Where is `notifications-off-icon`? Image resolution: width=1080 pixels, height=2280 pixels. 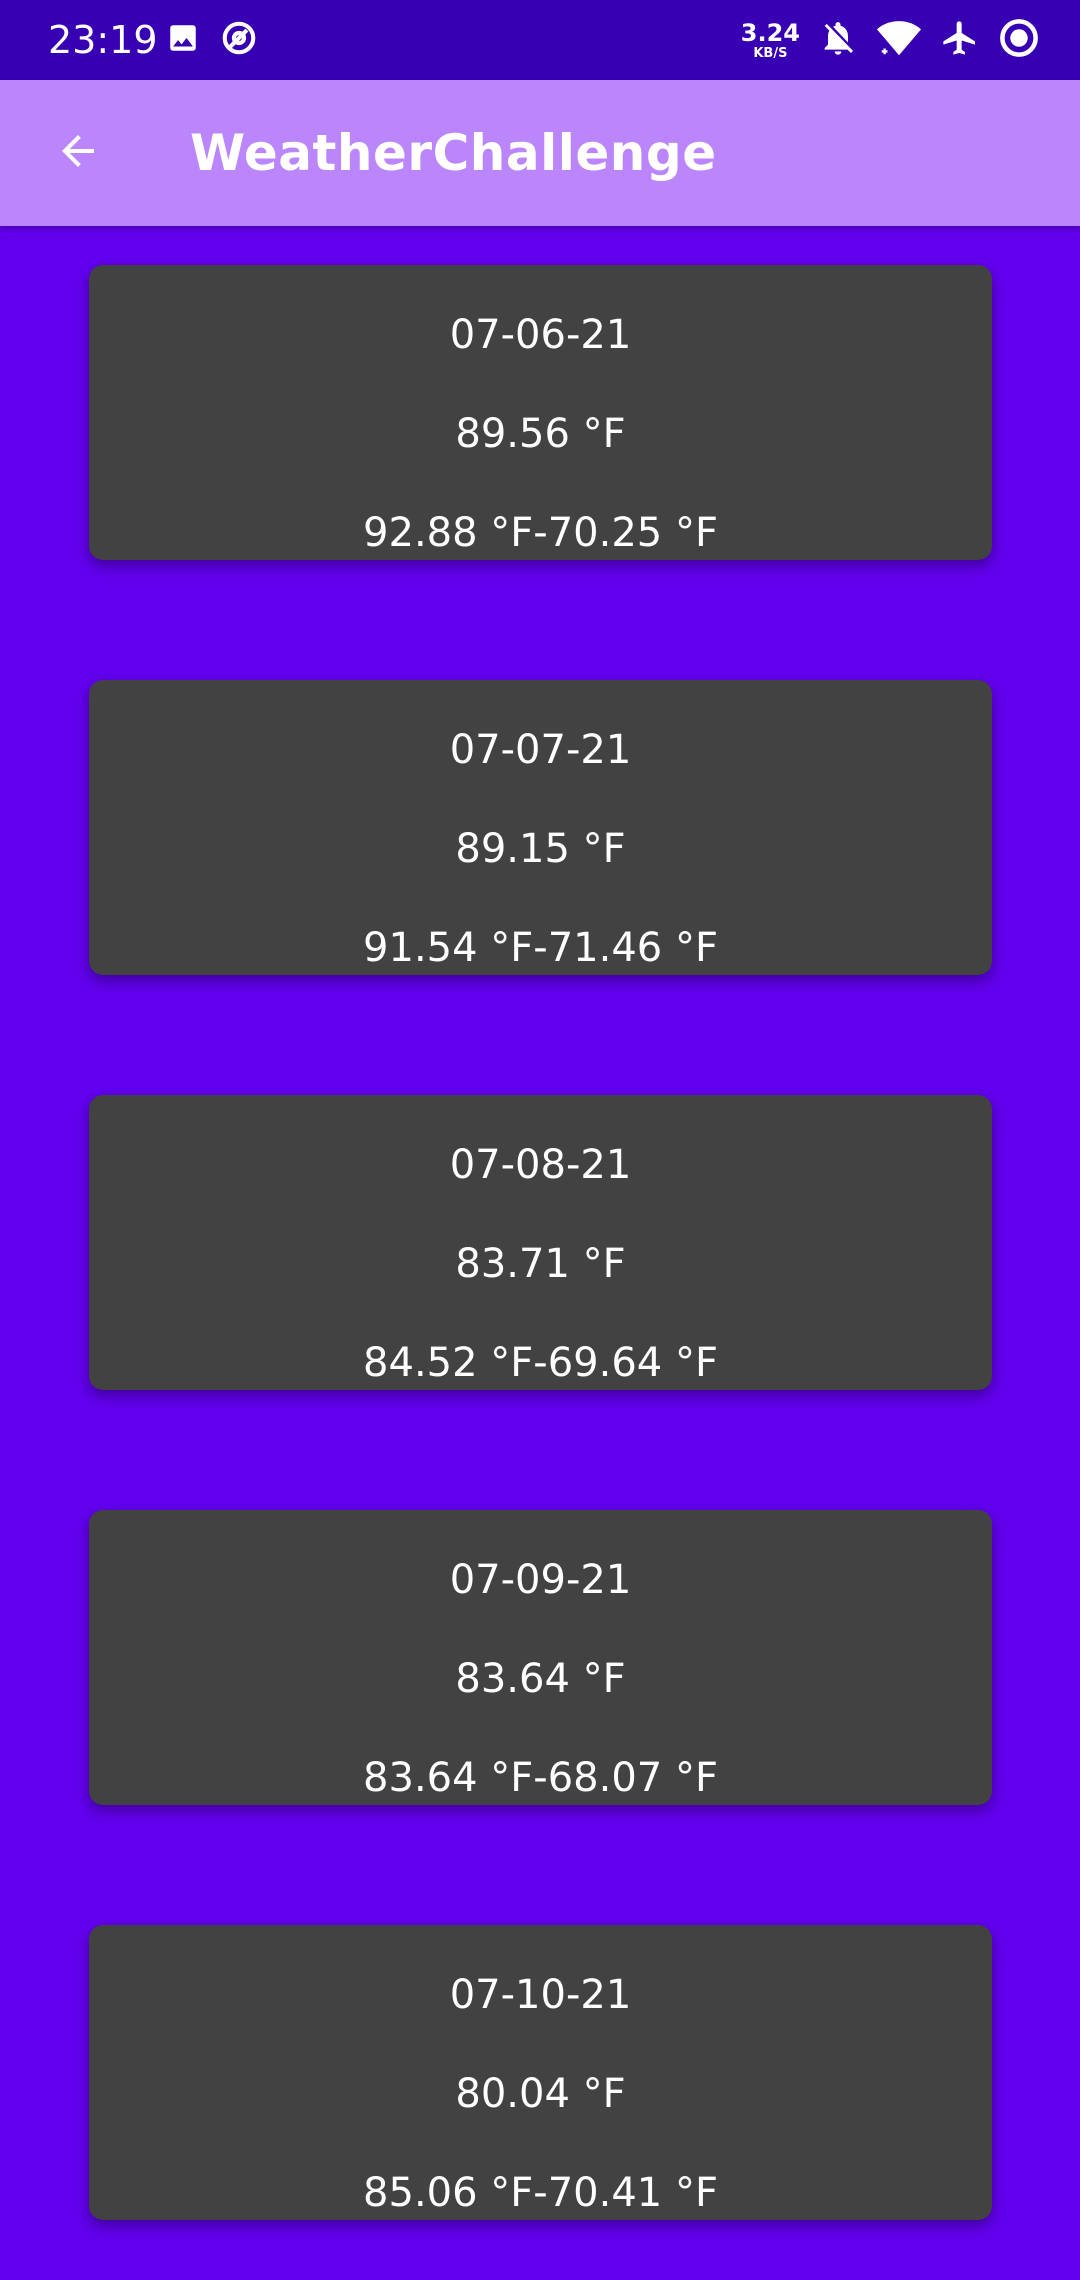 notifications-off-icon is located at coordinates (838, 40).